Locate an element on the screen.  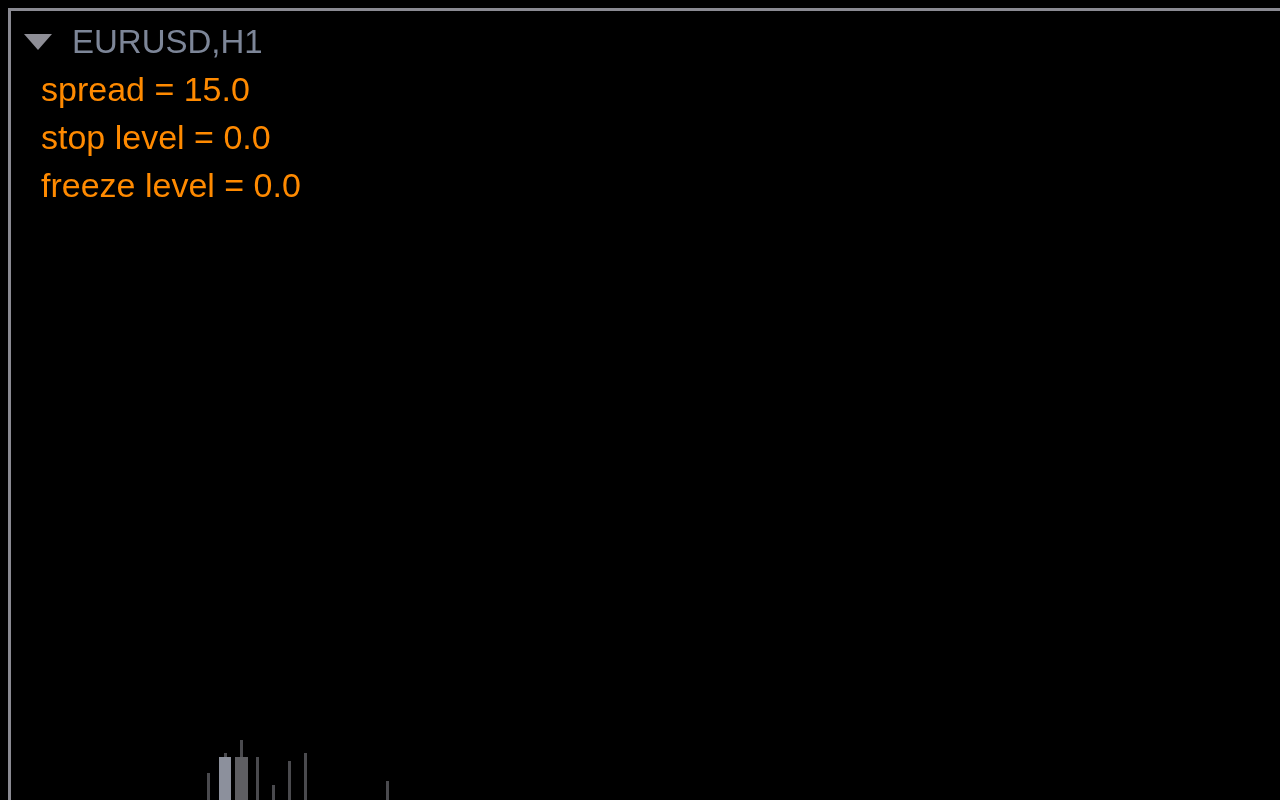
collapse-triangle-icon is located at coordinates (38, 42).